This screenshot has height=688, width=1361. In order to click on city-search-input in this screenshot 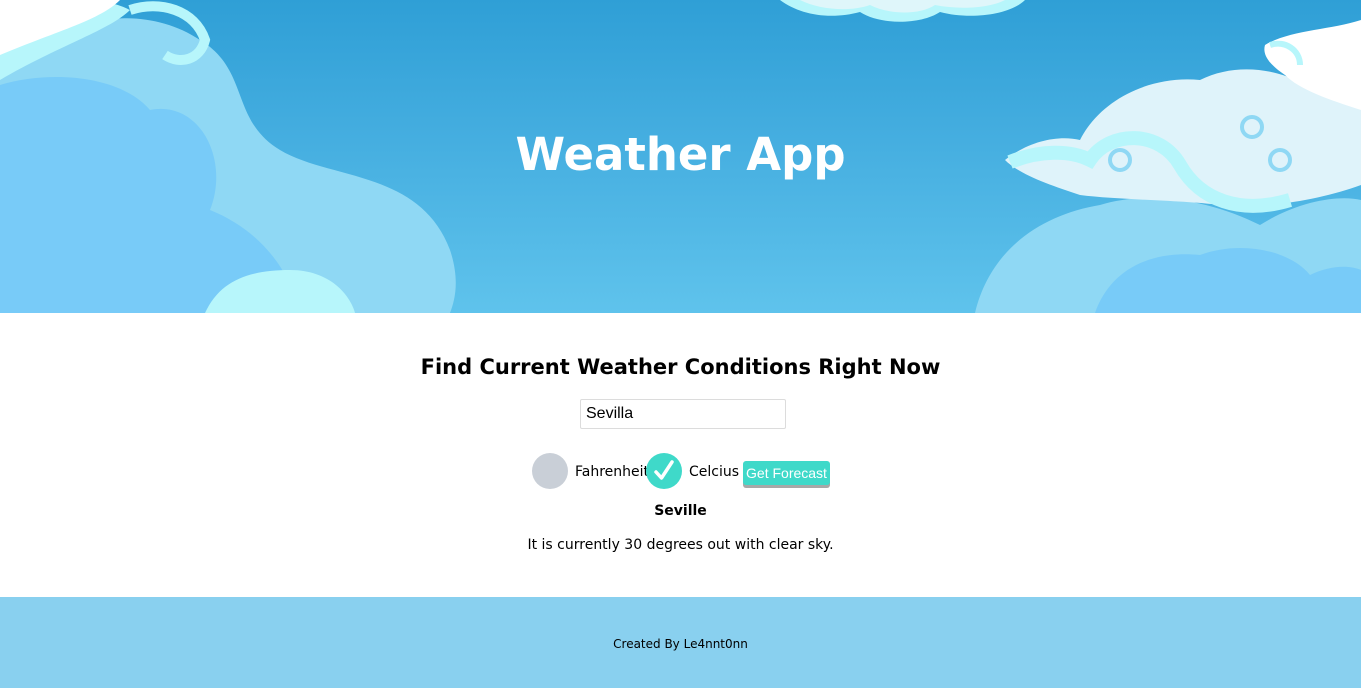, I will do `click(683, 414)`.